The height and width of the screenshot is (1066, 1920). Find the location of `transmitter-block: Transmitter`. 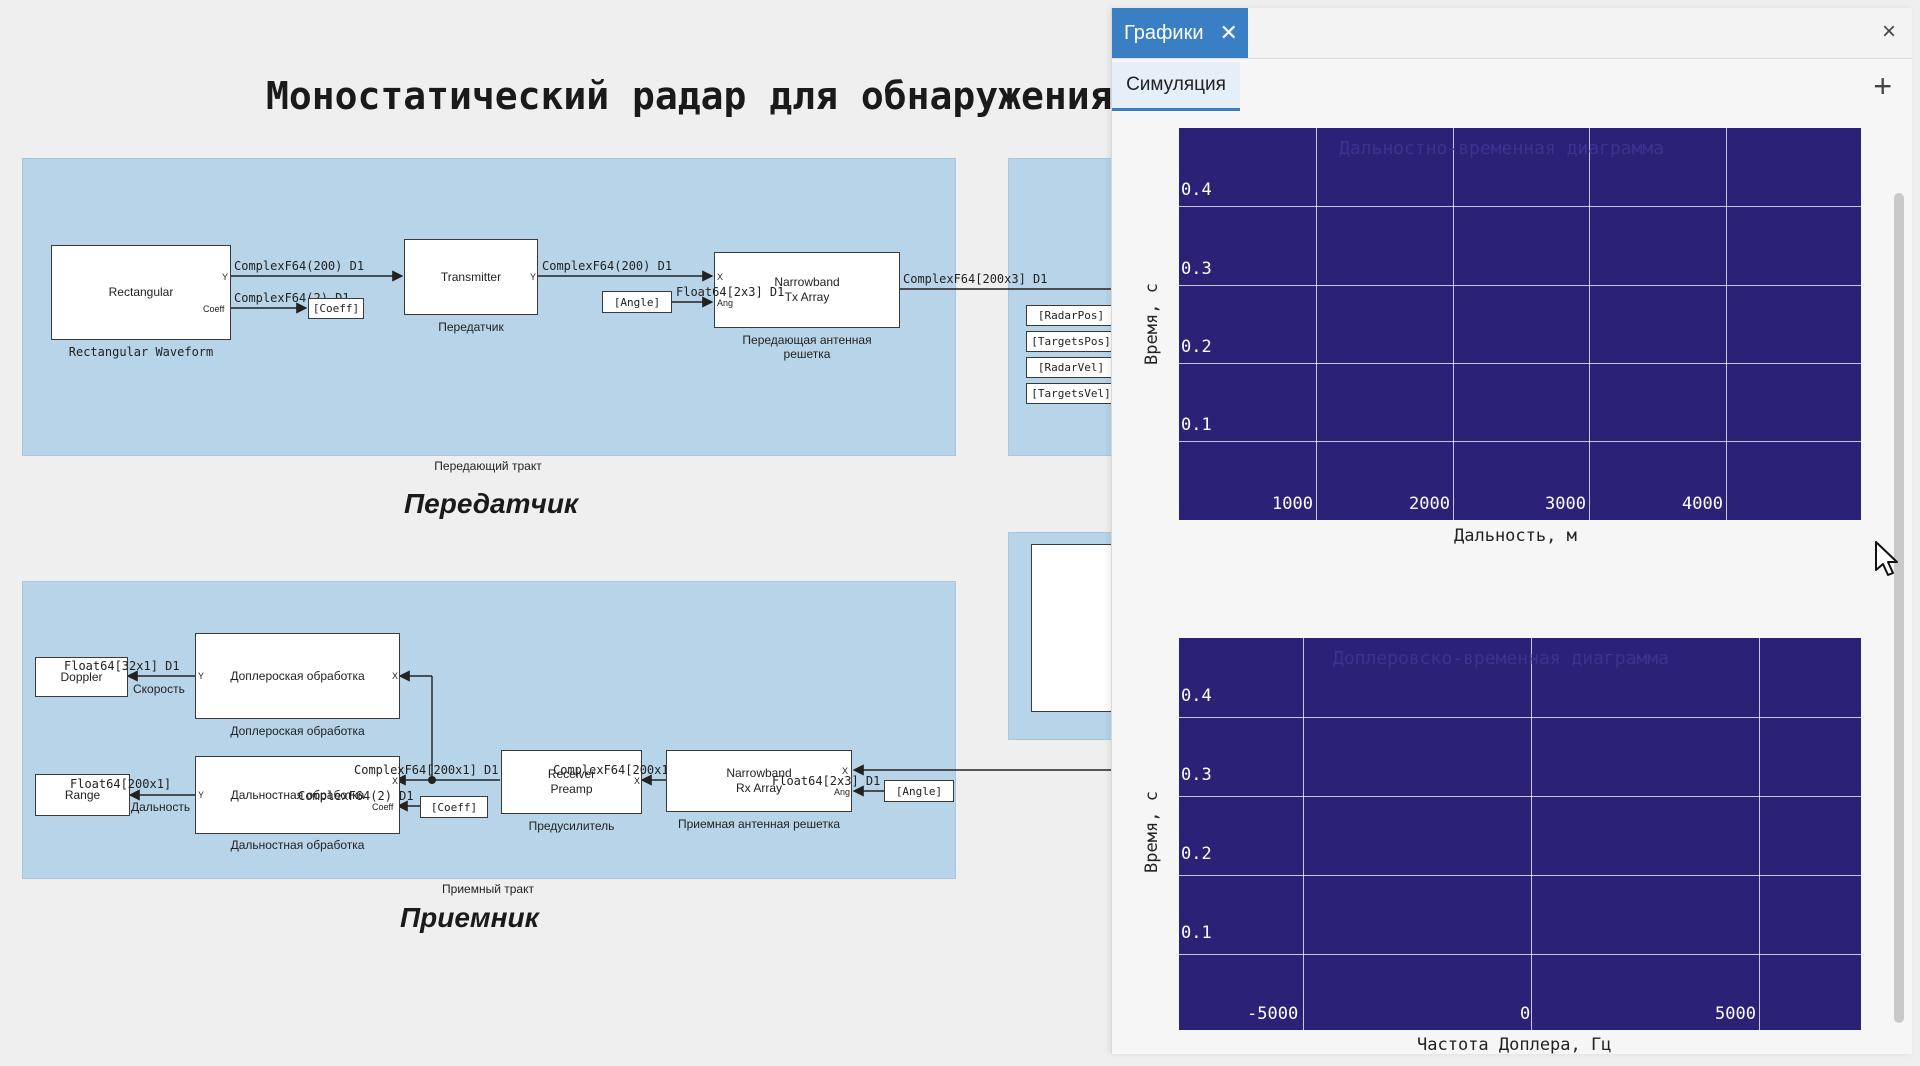

transmitter-block: Transmitter is located at coordinates (471, 277).